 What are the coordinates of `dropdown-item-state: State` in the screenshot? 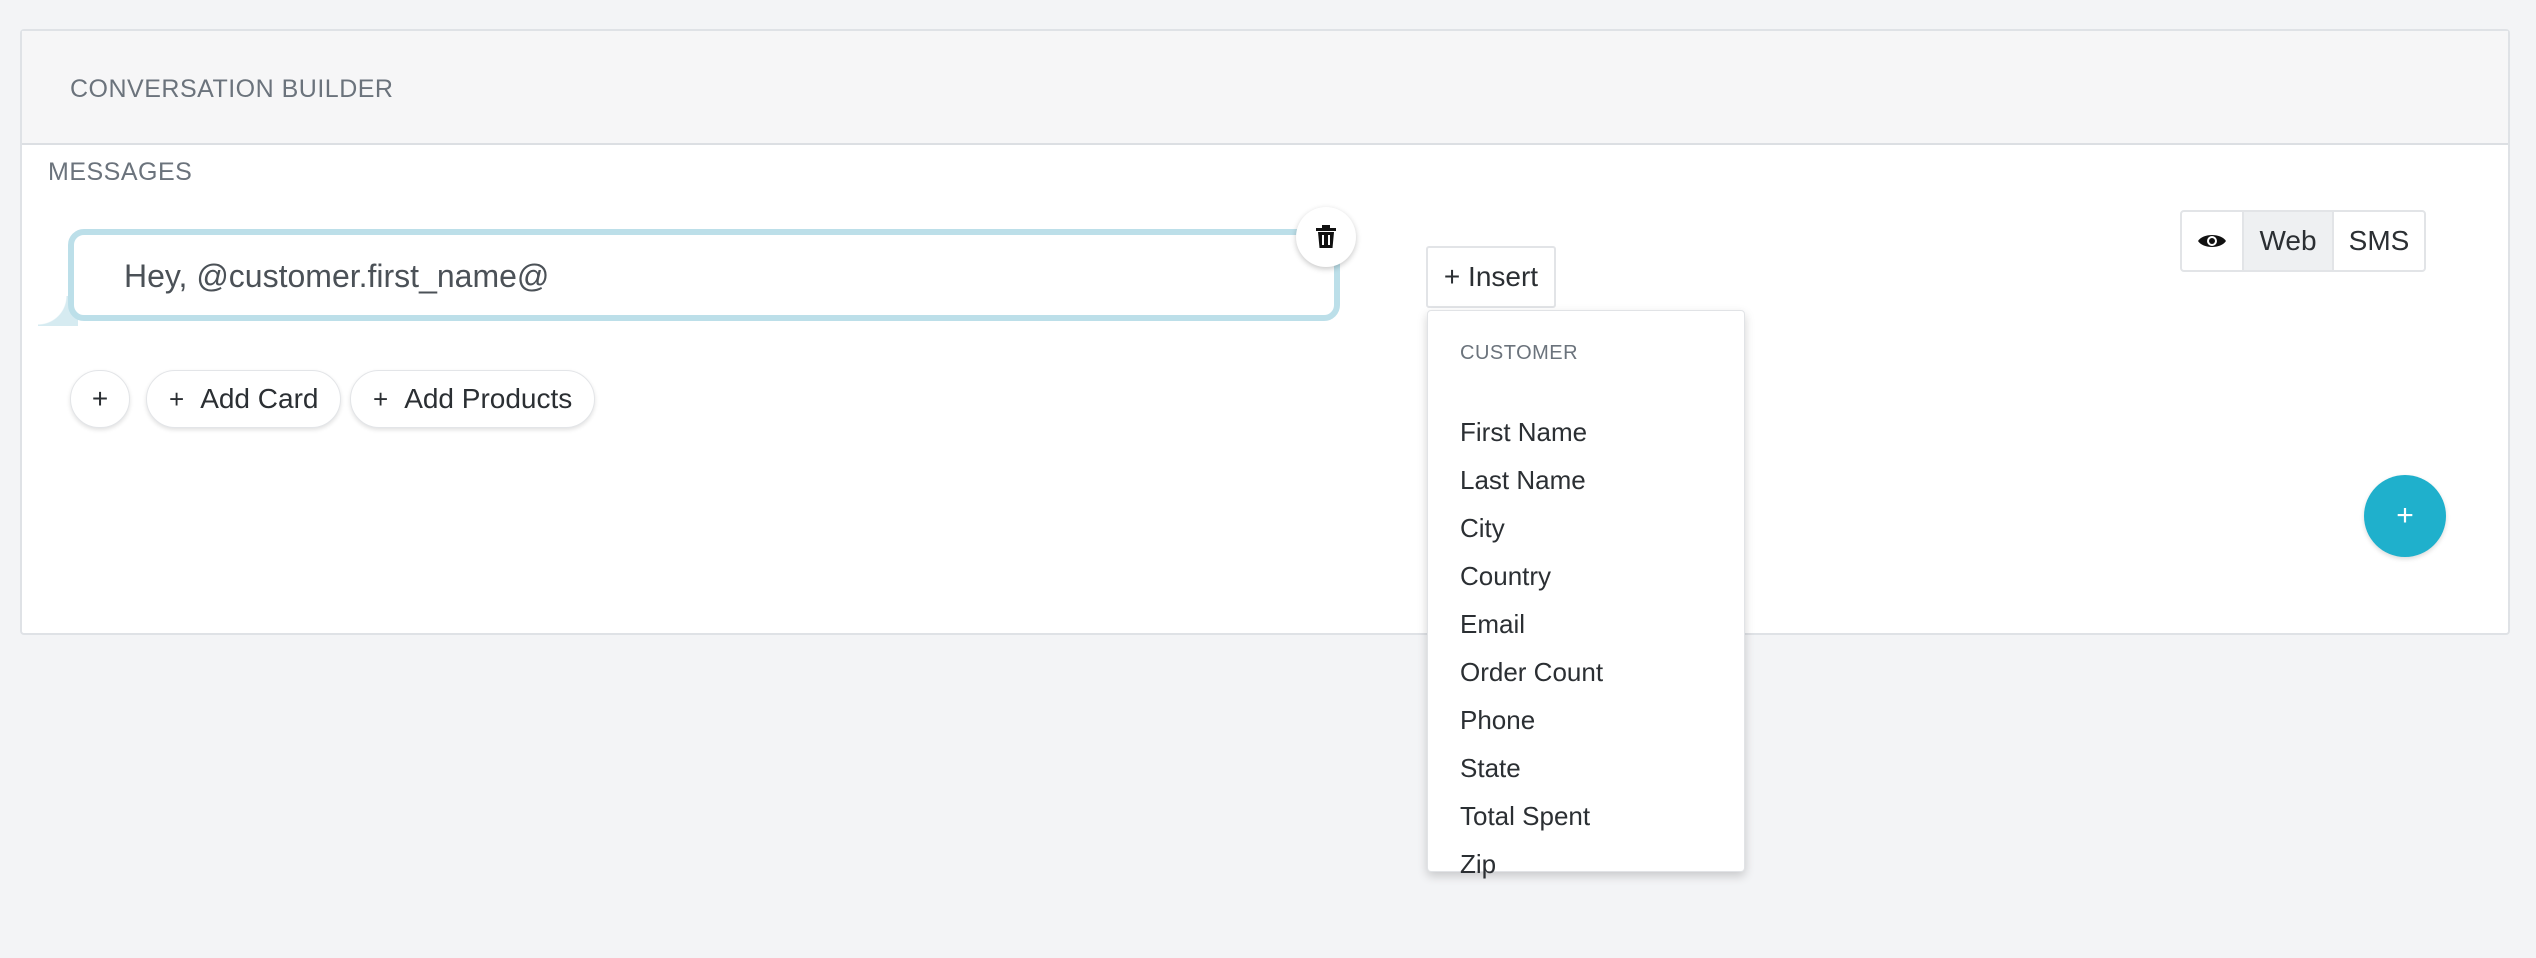 It's located at (1490, 768).